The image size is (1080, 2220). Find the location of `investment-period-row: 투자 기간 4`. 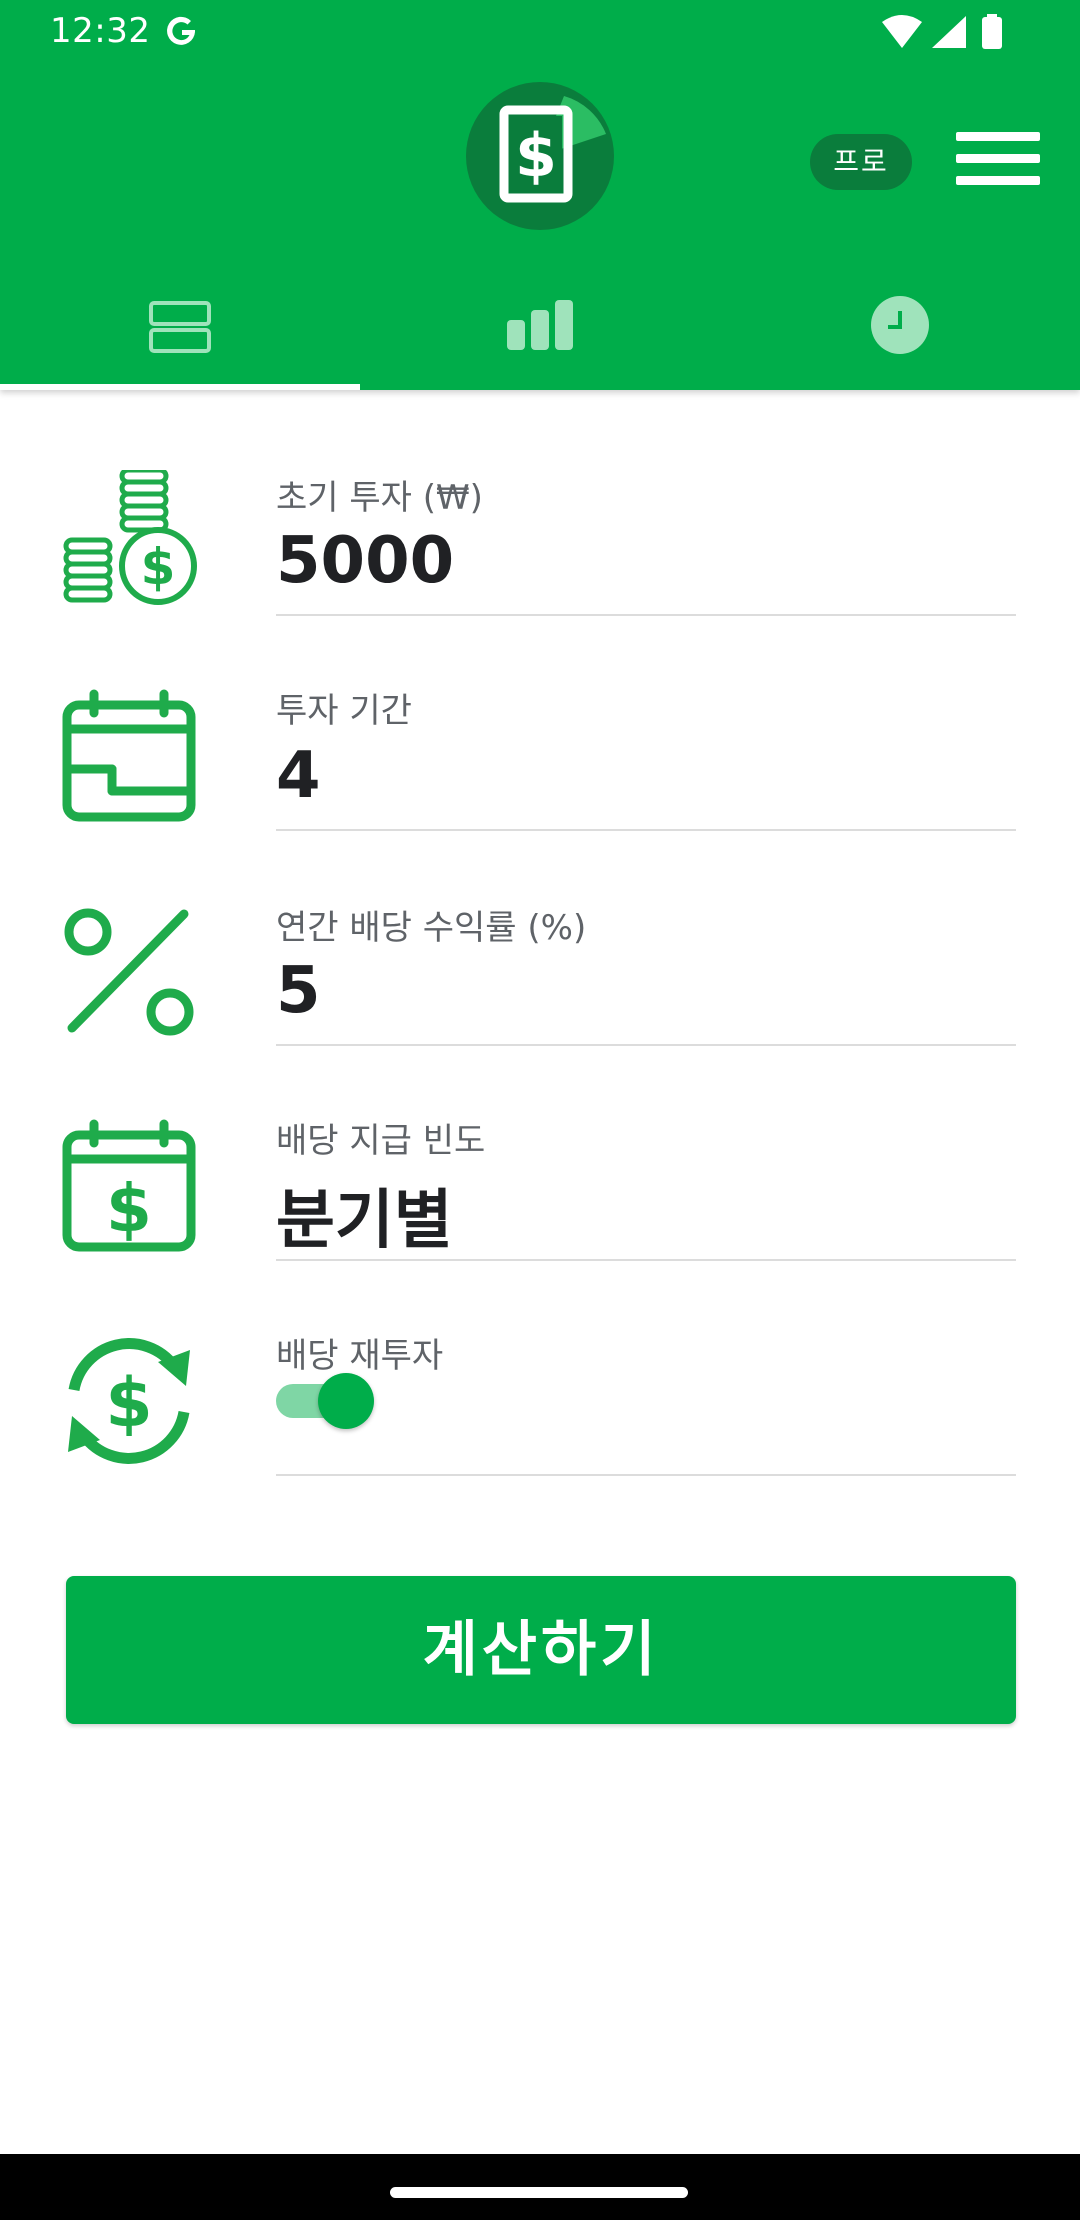

investment-period-row: 투자 기간 4 is located at coordinates (540, 760).